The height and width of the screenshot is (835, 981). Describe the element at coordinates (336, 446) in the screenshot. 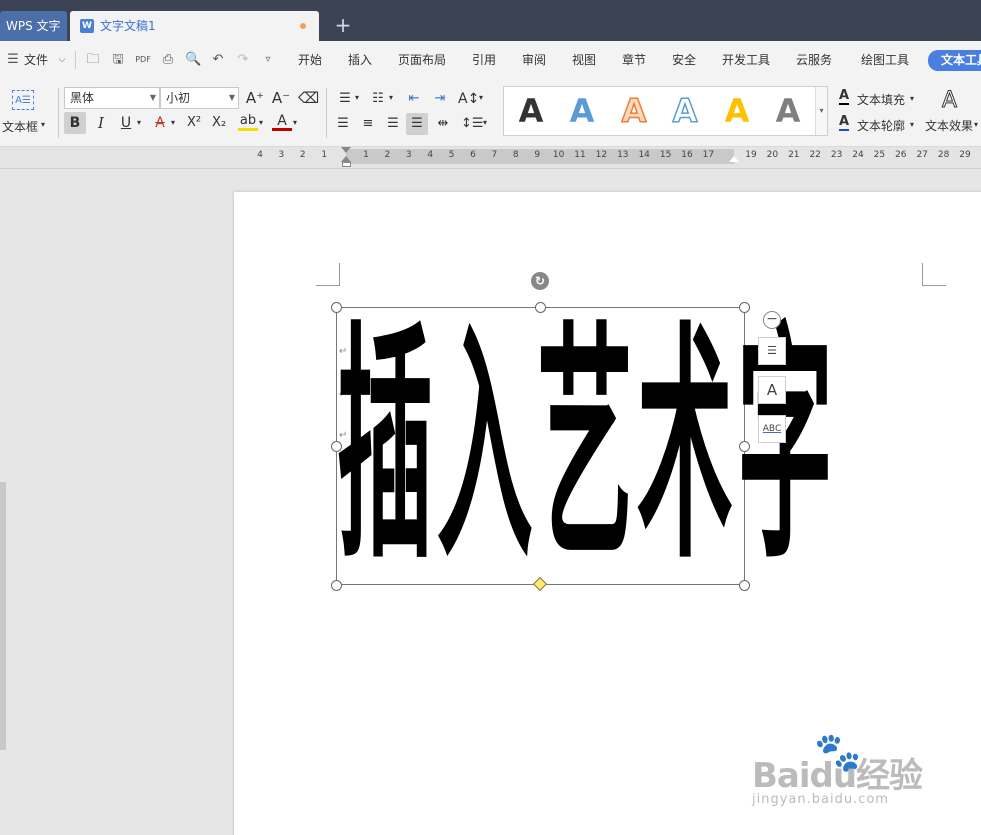

I see `resize-handle-left` at that location.